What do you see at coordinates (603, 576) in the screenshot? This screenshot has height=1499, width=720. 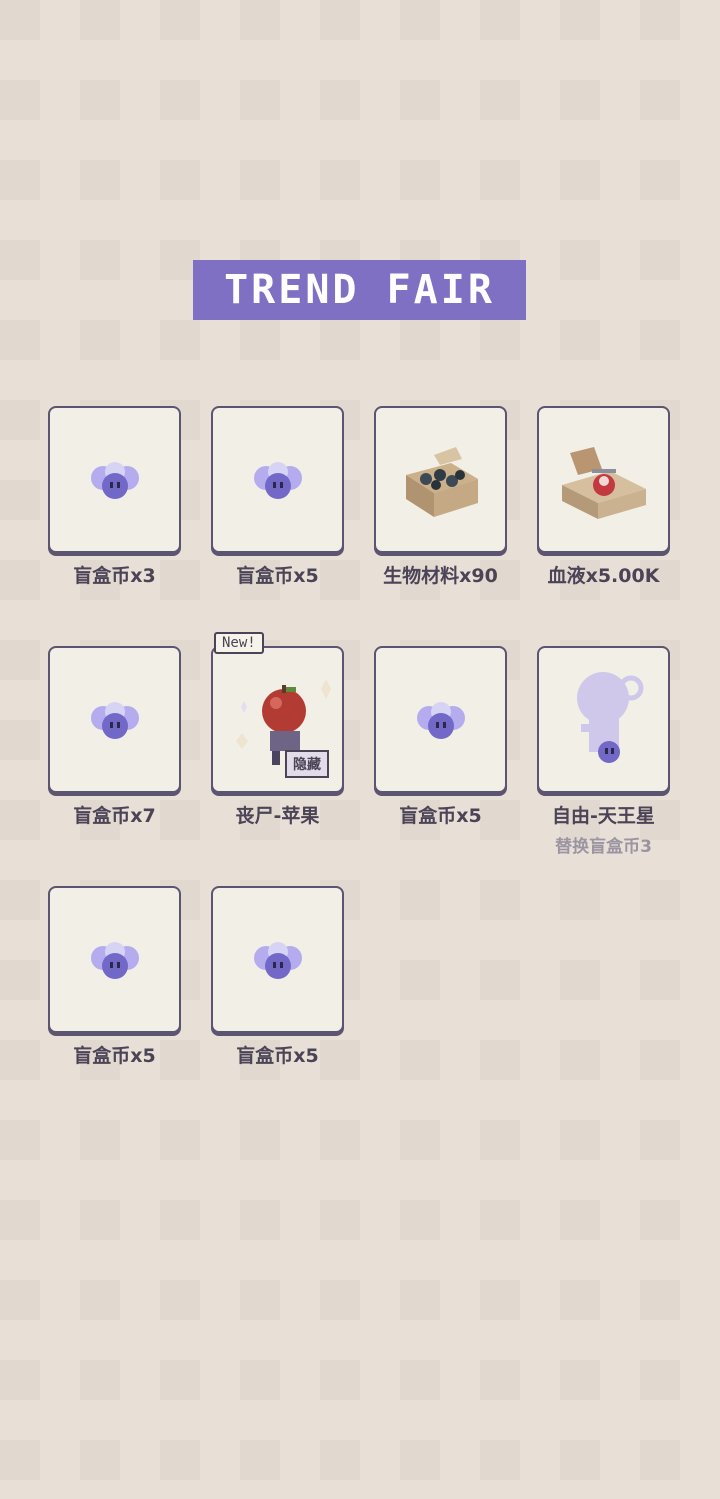 I see `reward-label: 血液x5.00K` at bounding box center [603, 576].